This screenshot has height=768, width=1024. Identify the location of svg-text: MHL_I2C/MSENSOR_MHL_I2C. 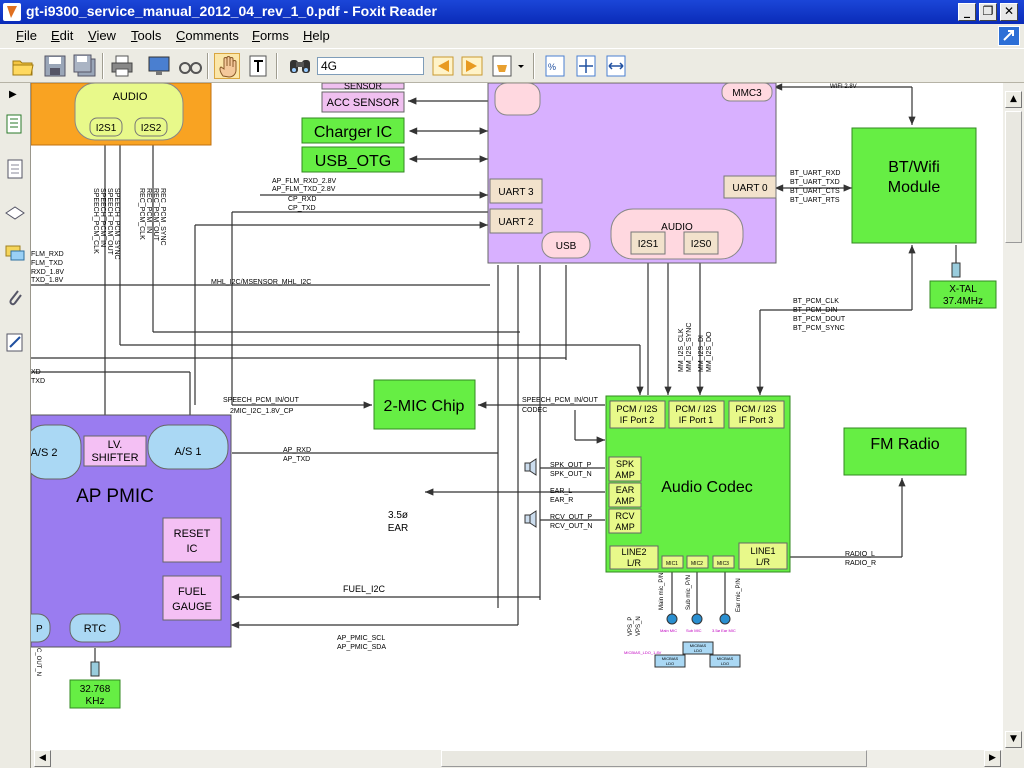
(261, 282).